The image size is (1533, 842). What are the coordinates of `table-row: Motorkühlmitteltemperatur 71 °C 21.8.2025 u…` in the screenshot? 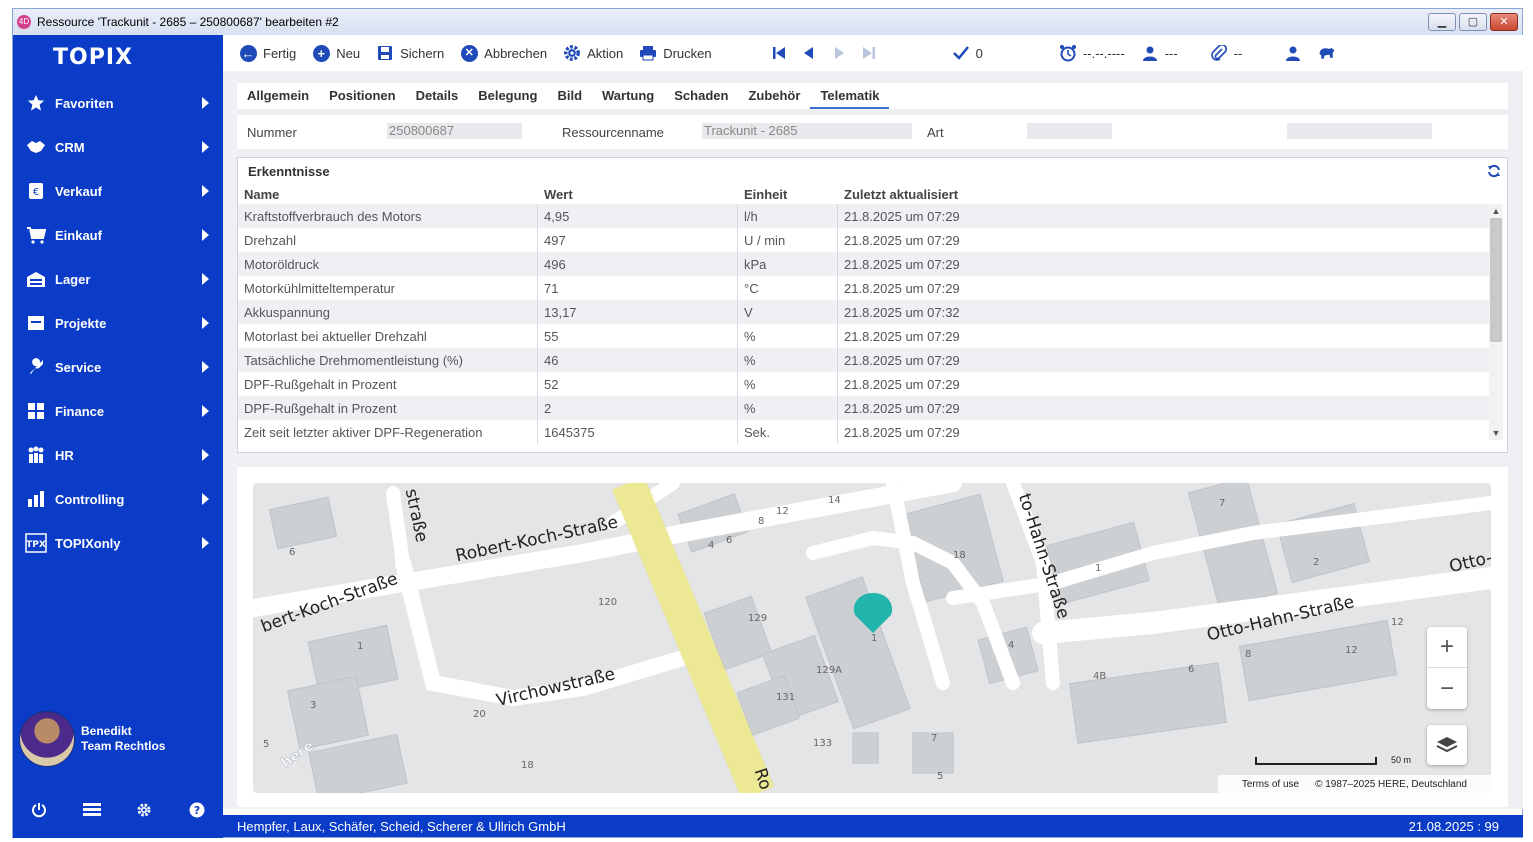 It's located at (864, 288).